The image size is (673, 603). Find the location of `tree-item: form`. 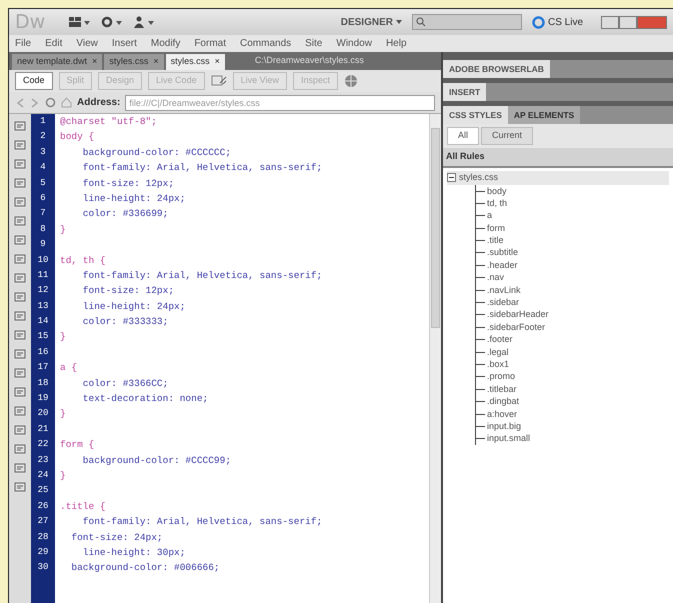

tree-item: form is located at coordinates (572, 228).